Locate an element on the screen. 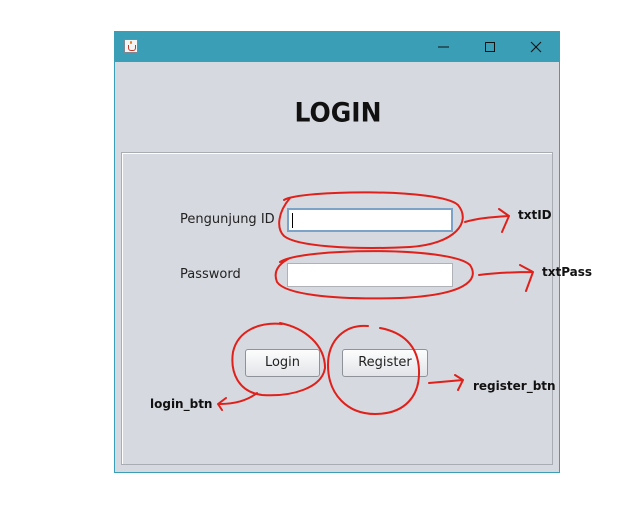  login-arrow is located at coordinates (237, 401).